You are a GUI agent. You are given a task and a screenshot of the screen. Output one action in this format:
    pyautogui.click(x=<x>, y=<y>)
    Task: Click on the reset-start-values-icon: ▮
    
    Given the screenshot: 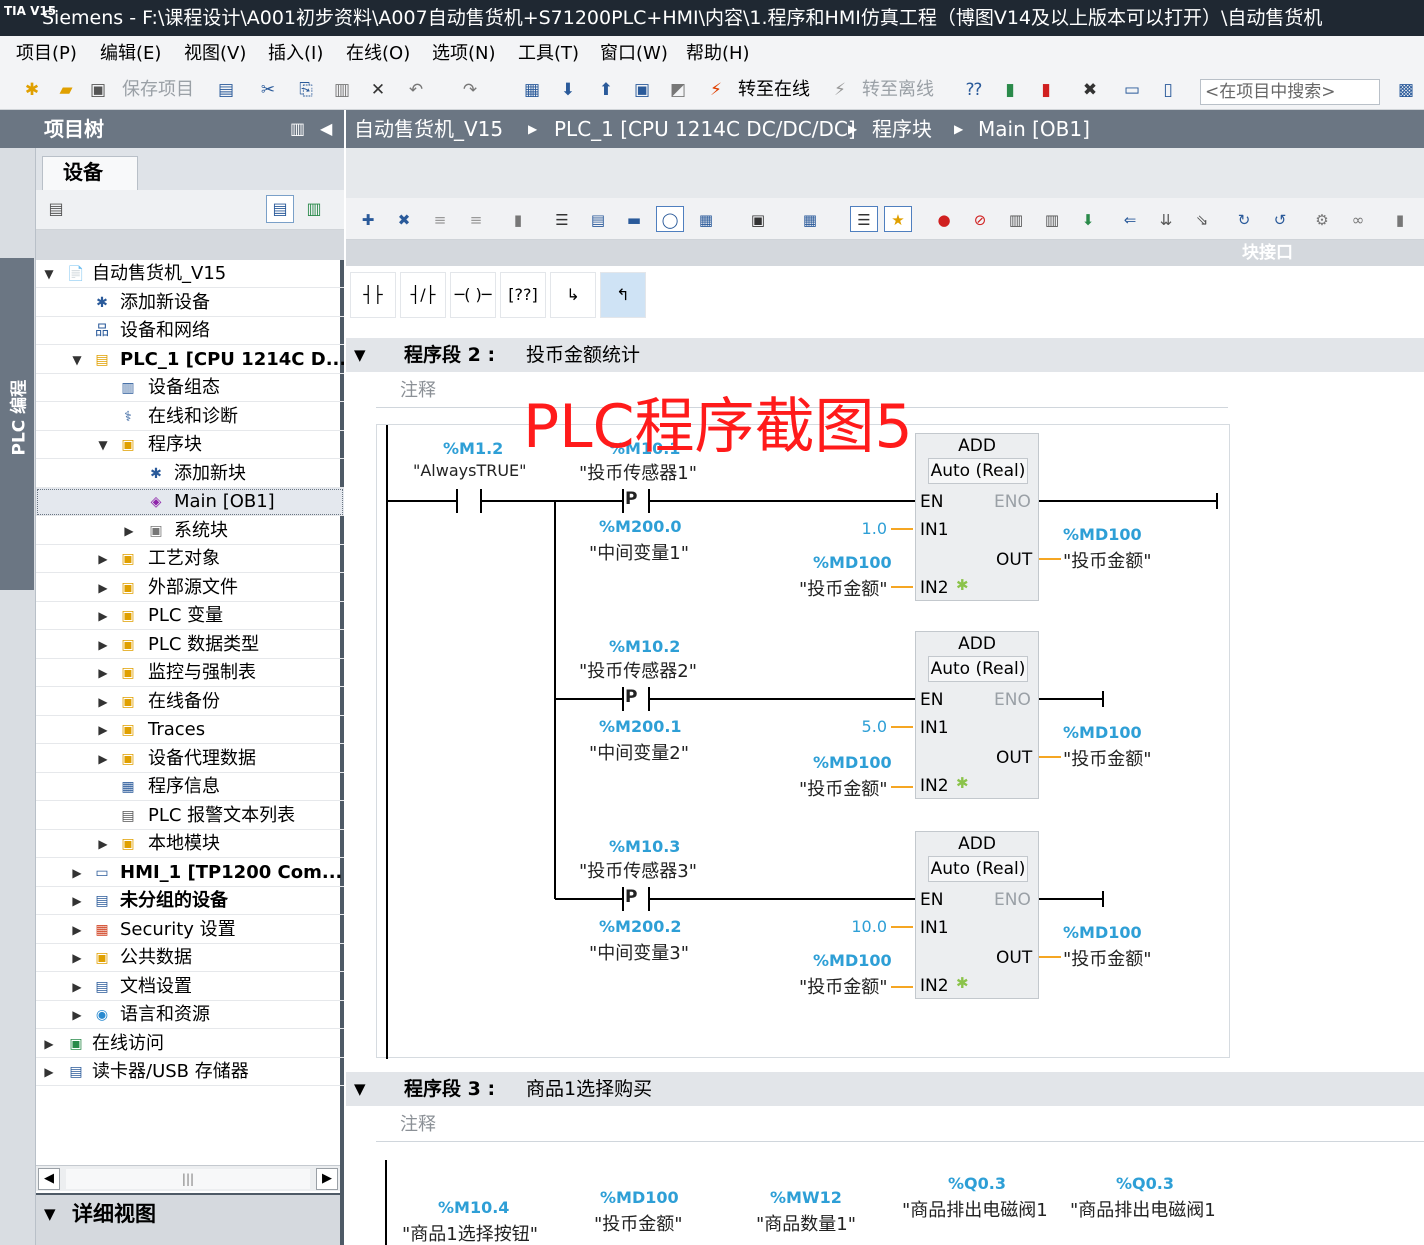 What is the action you would take?
    pyautogui.click(x=518, y=219)
    